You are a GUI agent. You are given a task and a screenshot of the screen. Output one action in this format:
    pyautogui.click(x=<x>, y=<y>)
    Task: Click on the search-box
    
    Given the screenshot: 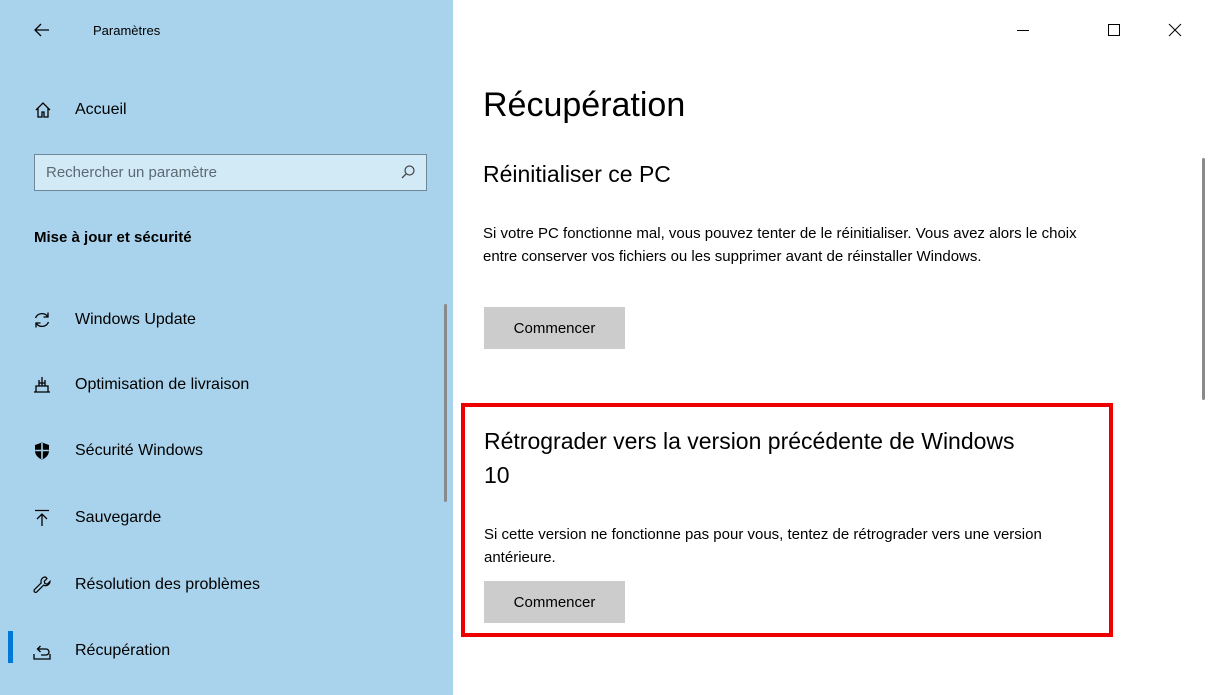 What is the action you would take?
    pyautogui.click(x=230, y=172)
    